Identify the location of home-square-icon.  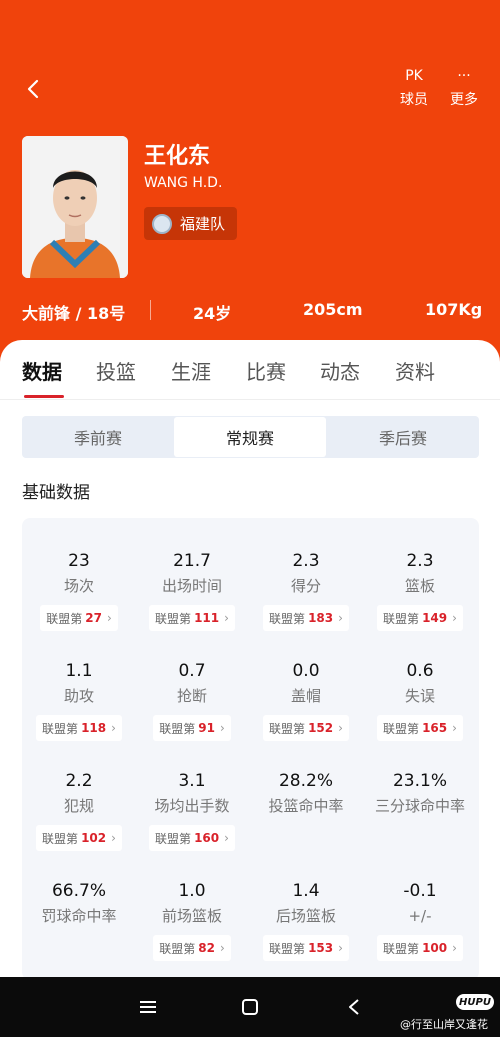
(250, 1007).